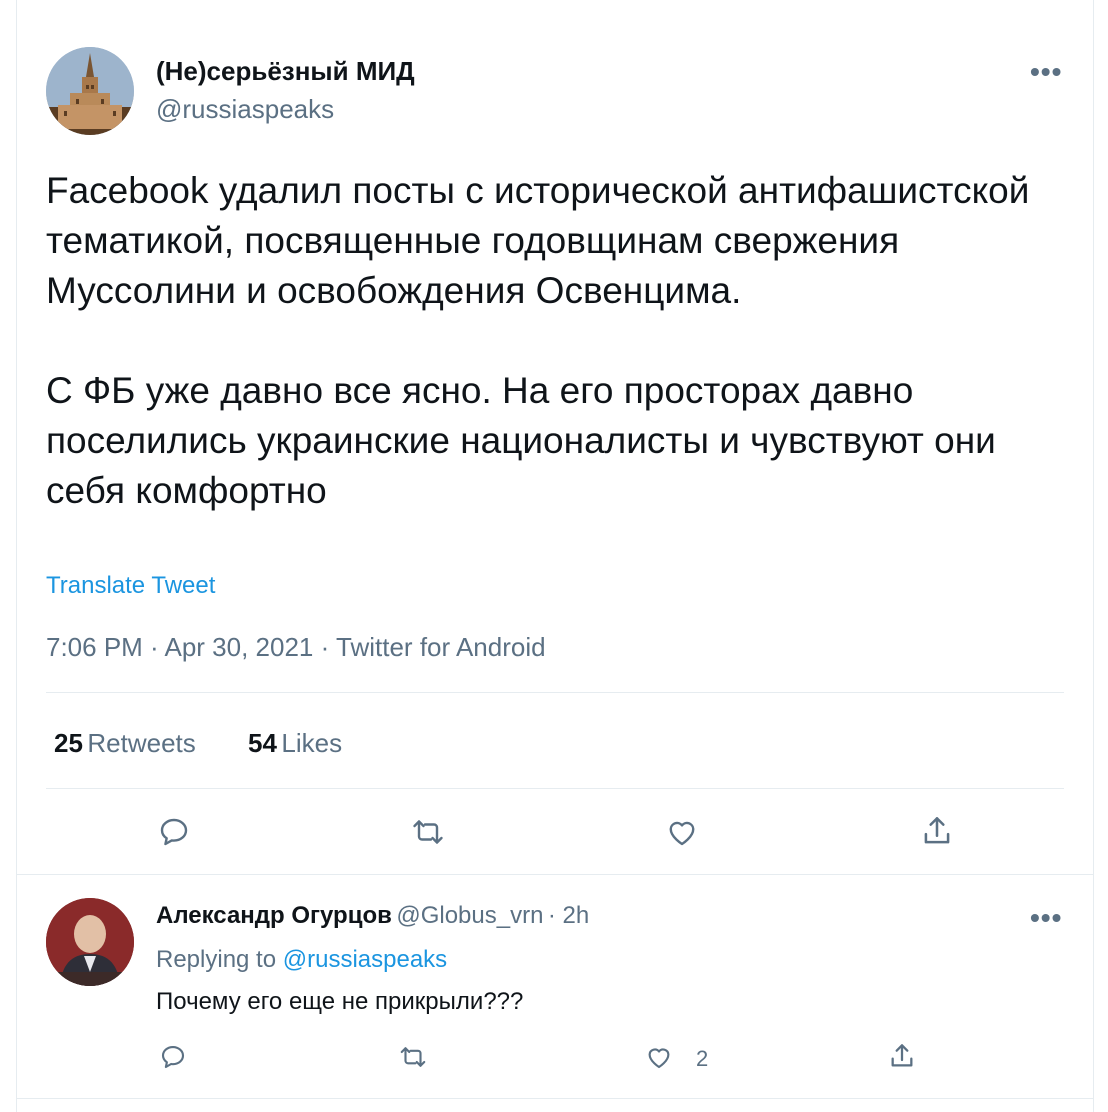 The image size is (1108, 1112). I want to click on reply-author-name: Александр Огурцов, so click(274, 915).